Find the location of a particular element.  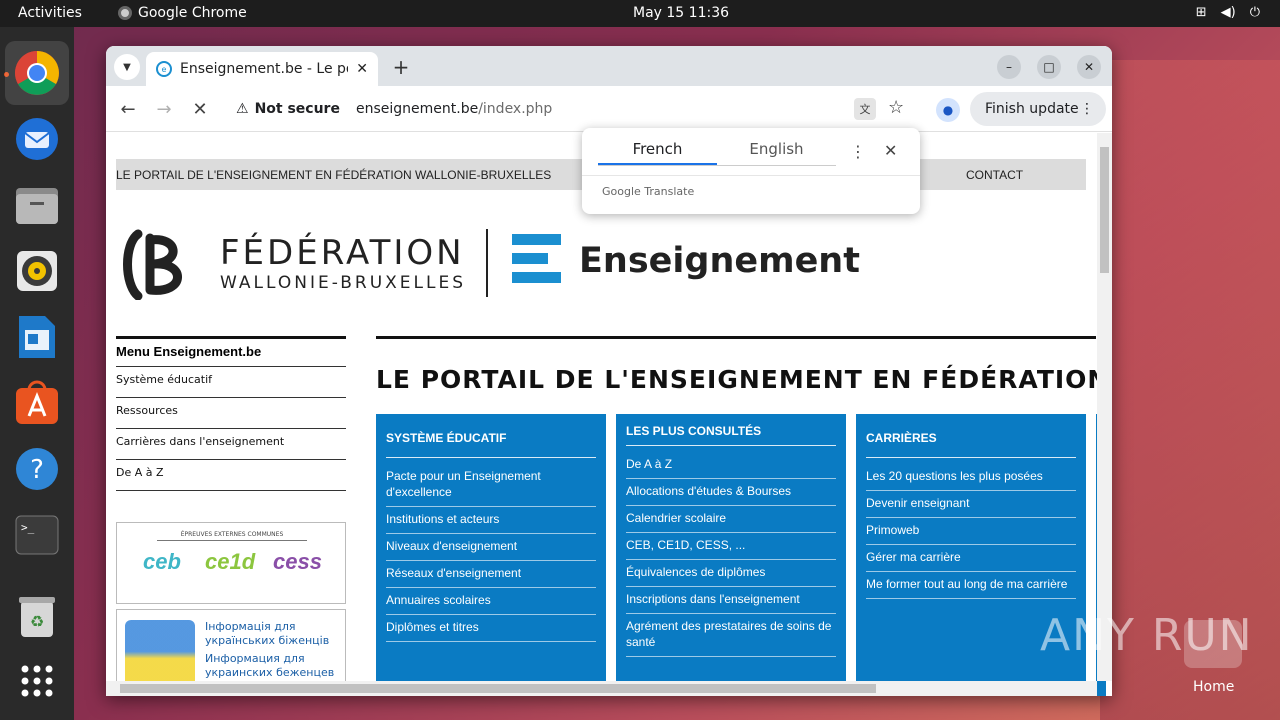

column-link: Diplômes et titres is located at coordinates (491, 628).